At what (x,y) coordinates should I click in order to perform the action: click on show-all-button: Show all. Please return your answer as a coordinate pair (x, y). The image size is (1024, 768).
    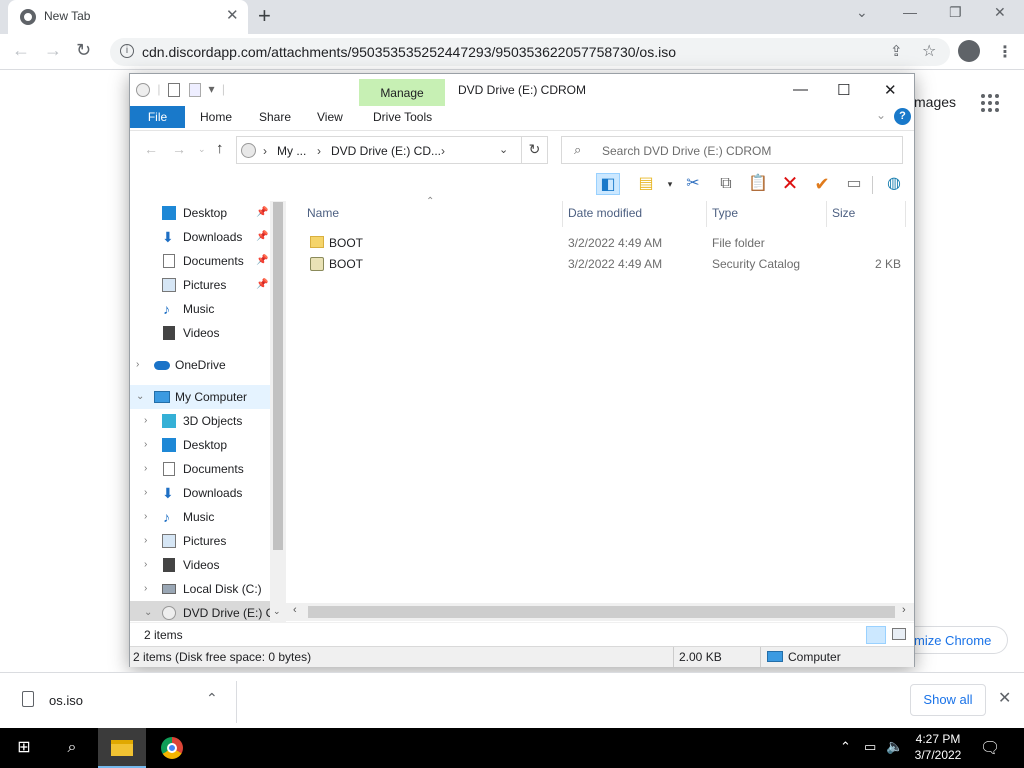
    Looking at the image, I should click on (948, 700).